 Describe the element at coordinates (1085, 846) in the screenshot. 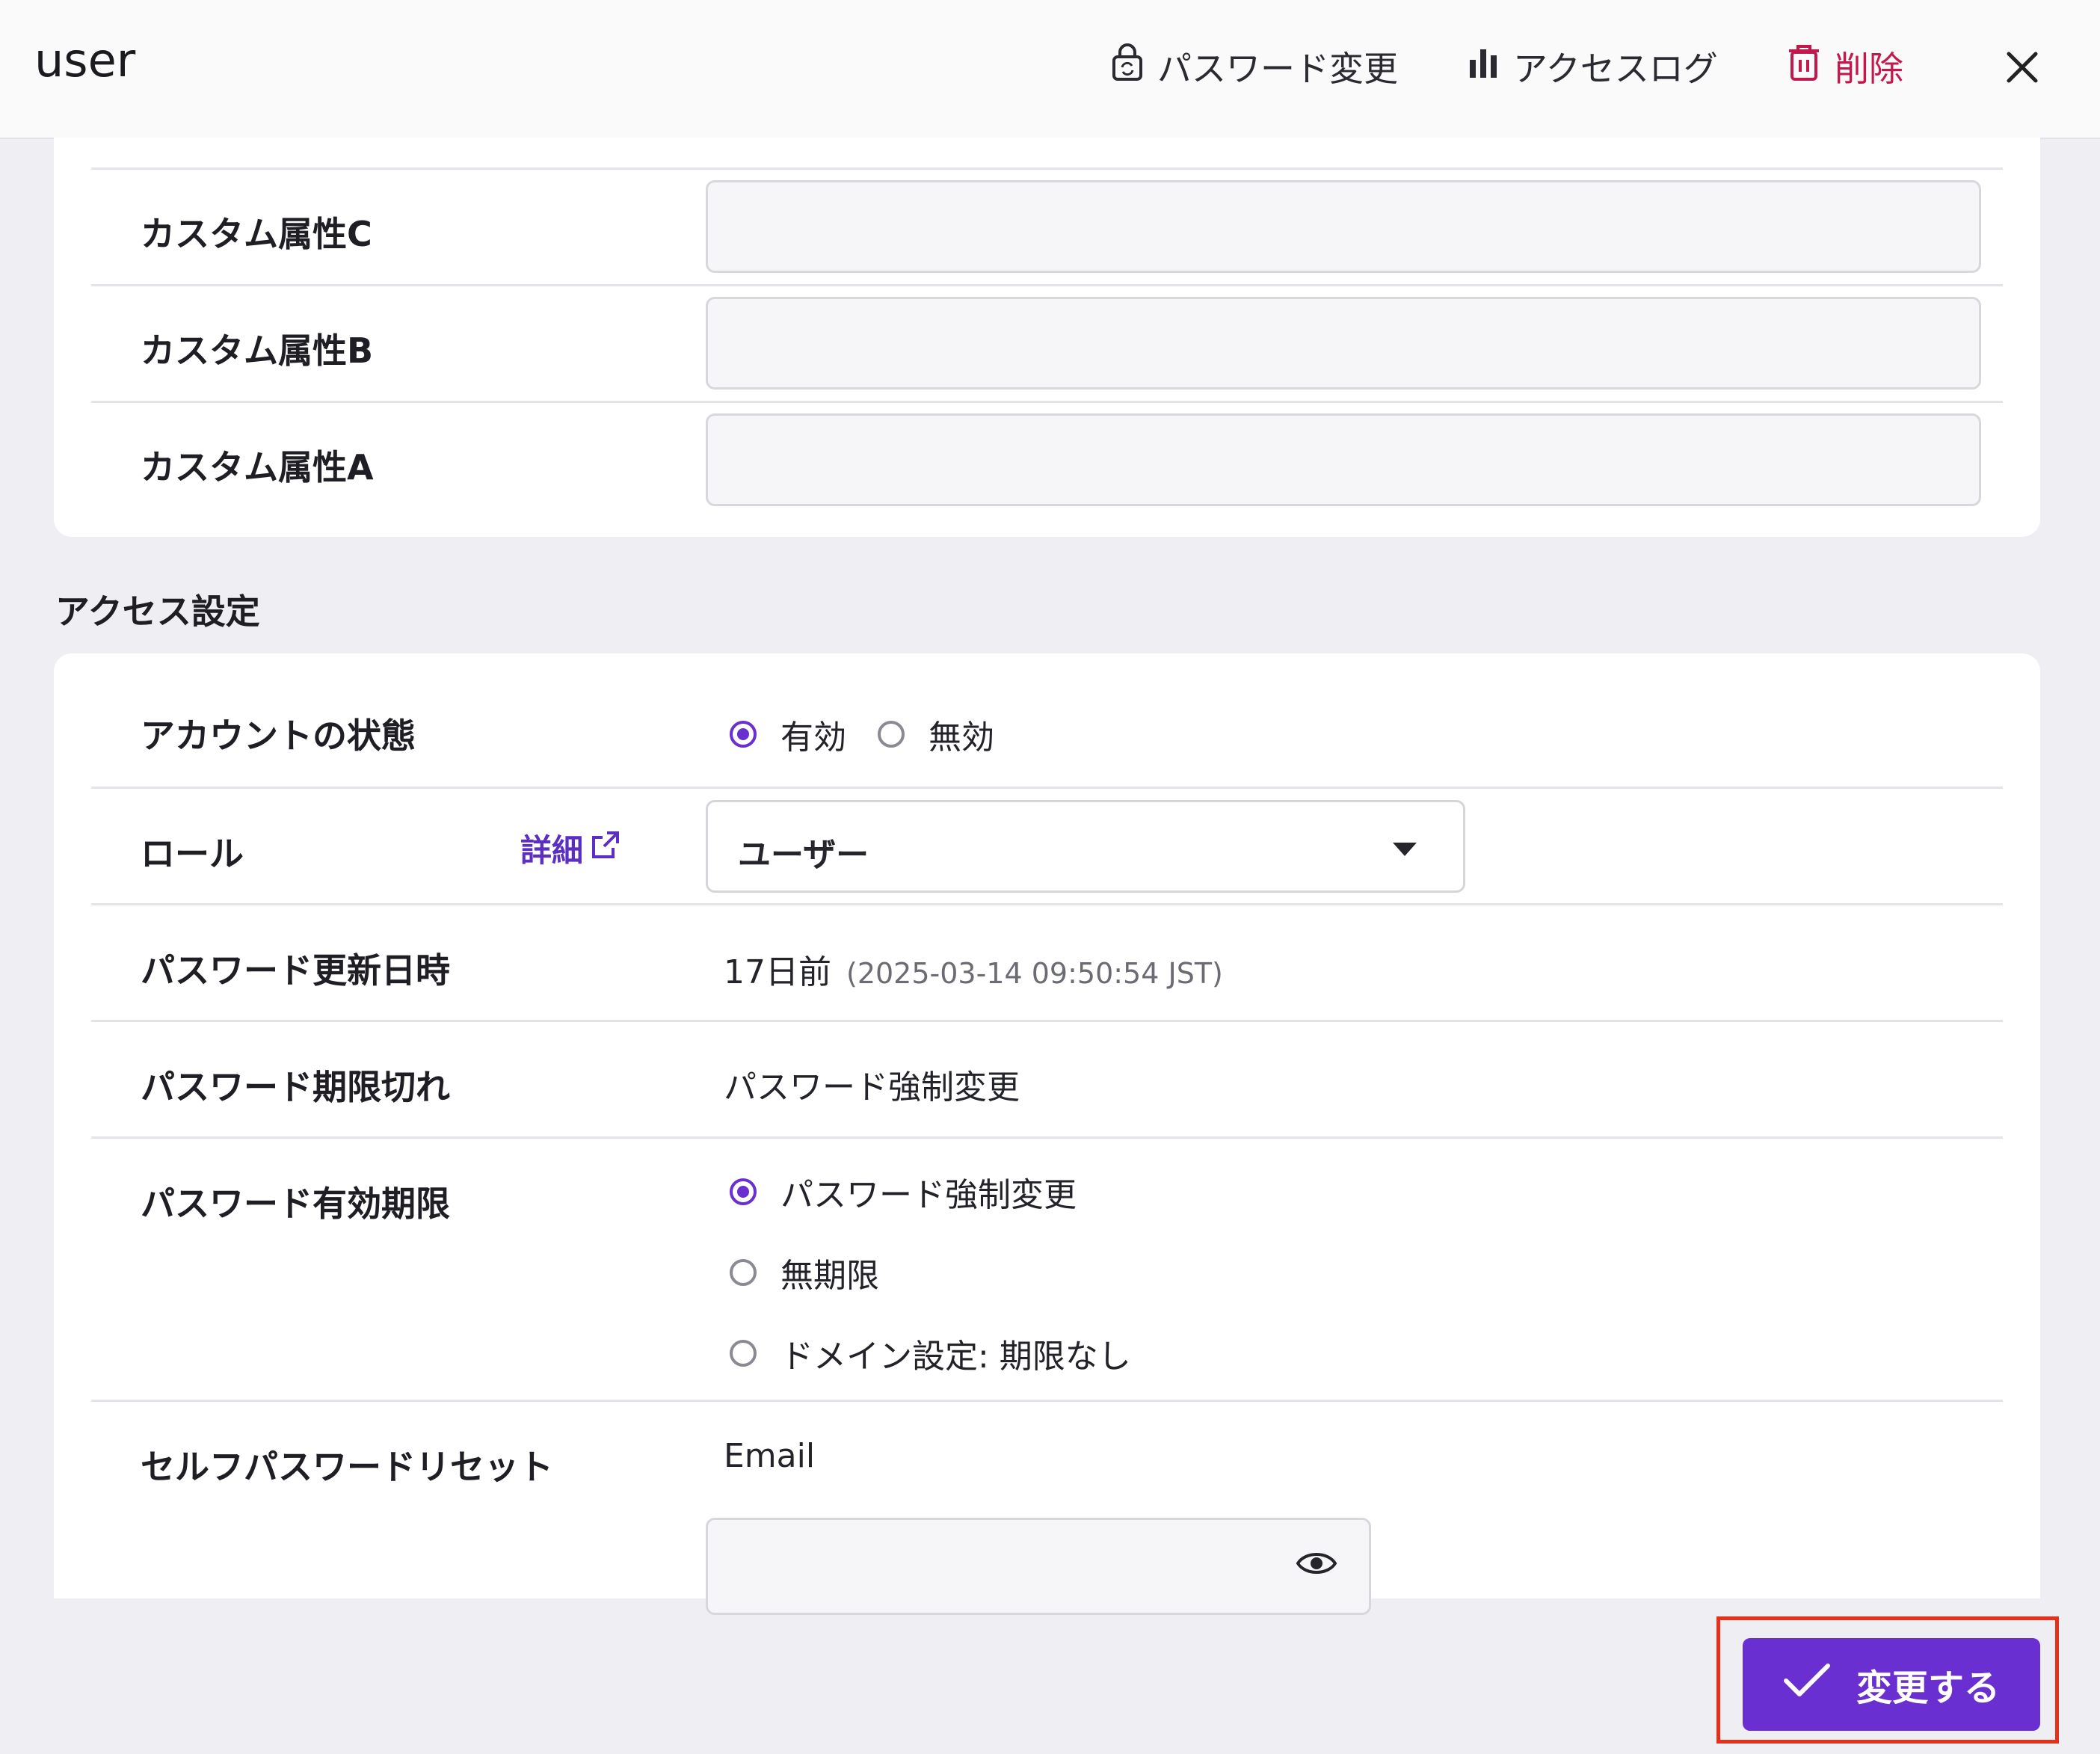

I see `role-select: ユーザー` at that location.